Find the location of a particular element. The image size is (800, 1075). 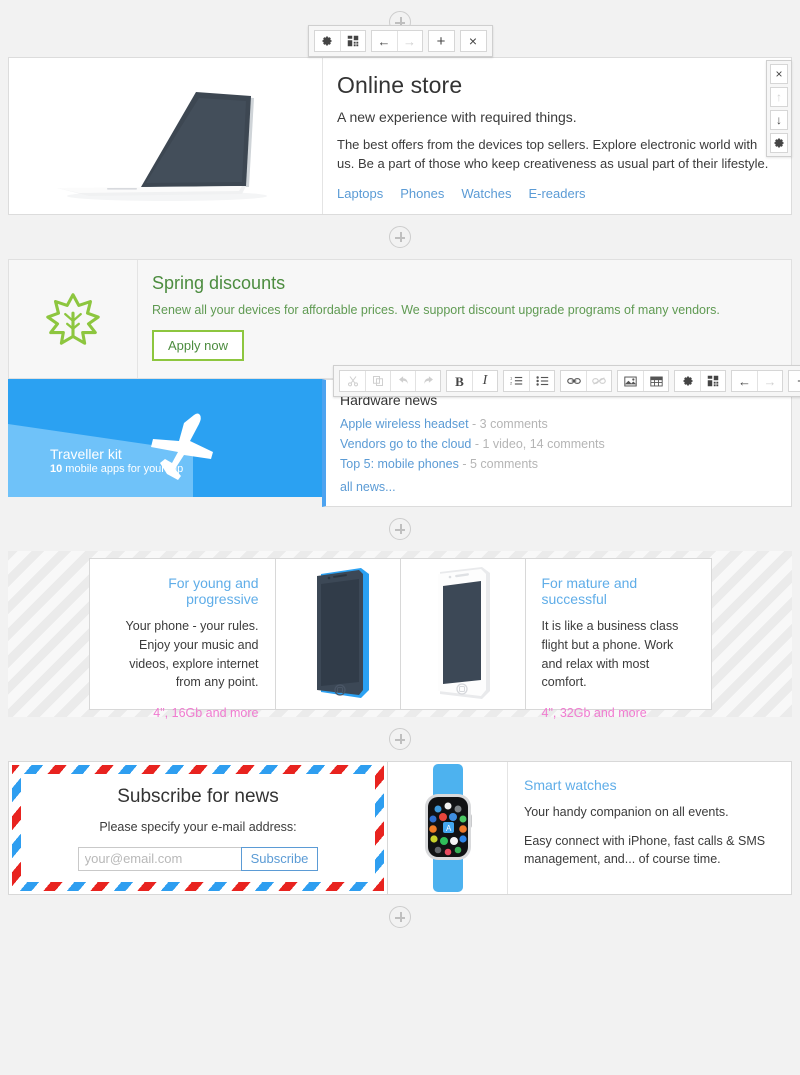

news-list-item: Apple wireless headset - 3 comments is located at coordinates (558, 424).